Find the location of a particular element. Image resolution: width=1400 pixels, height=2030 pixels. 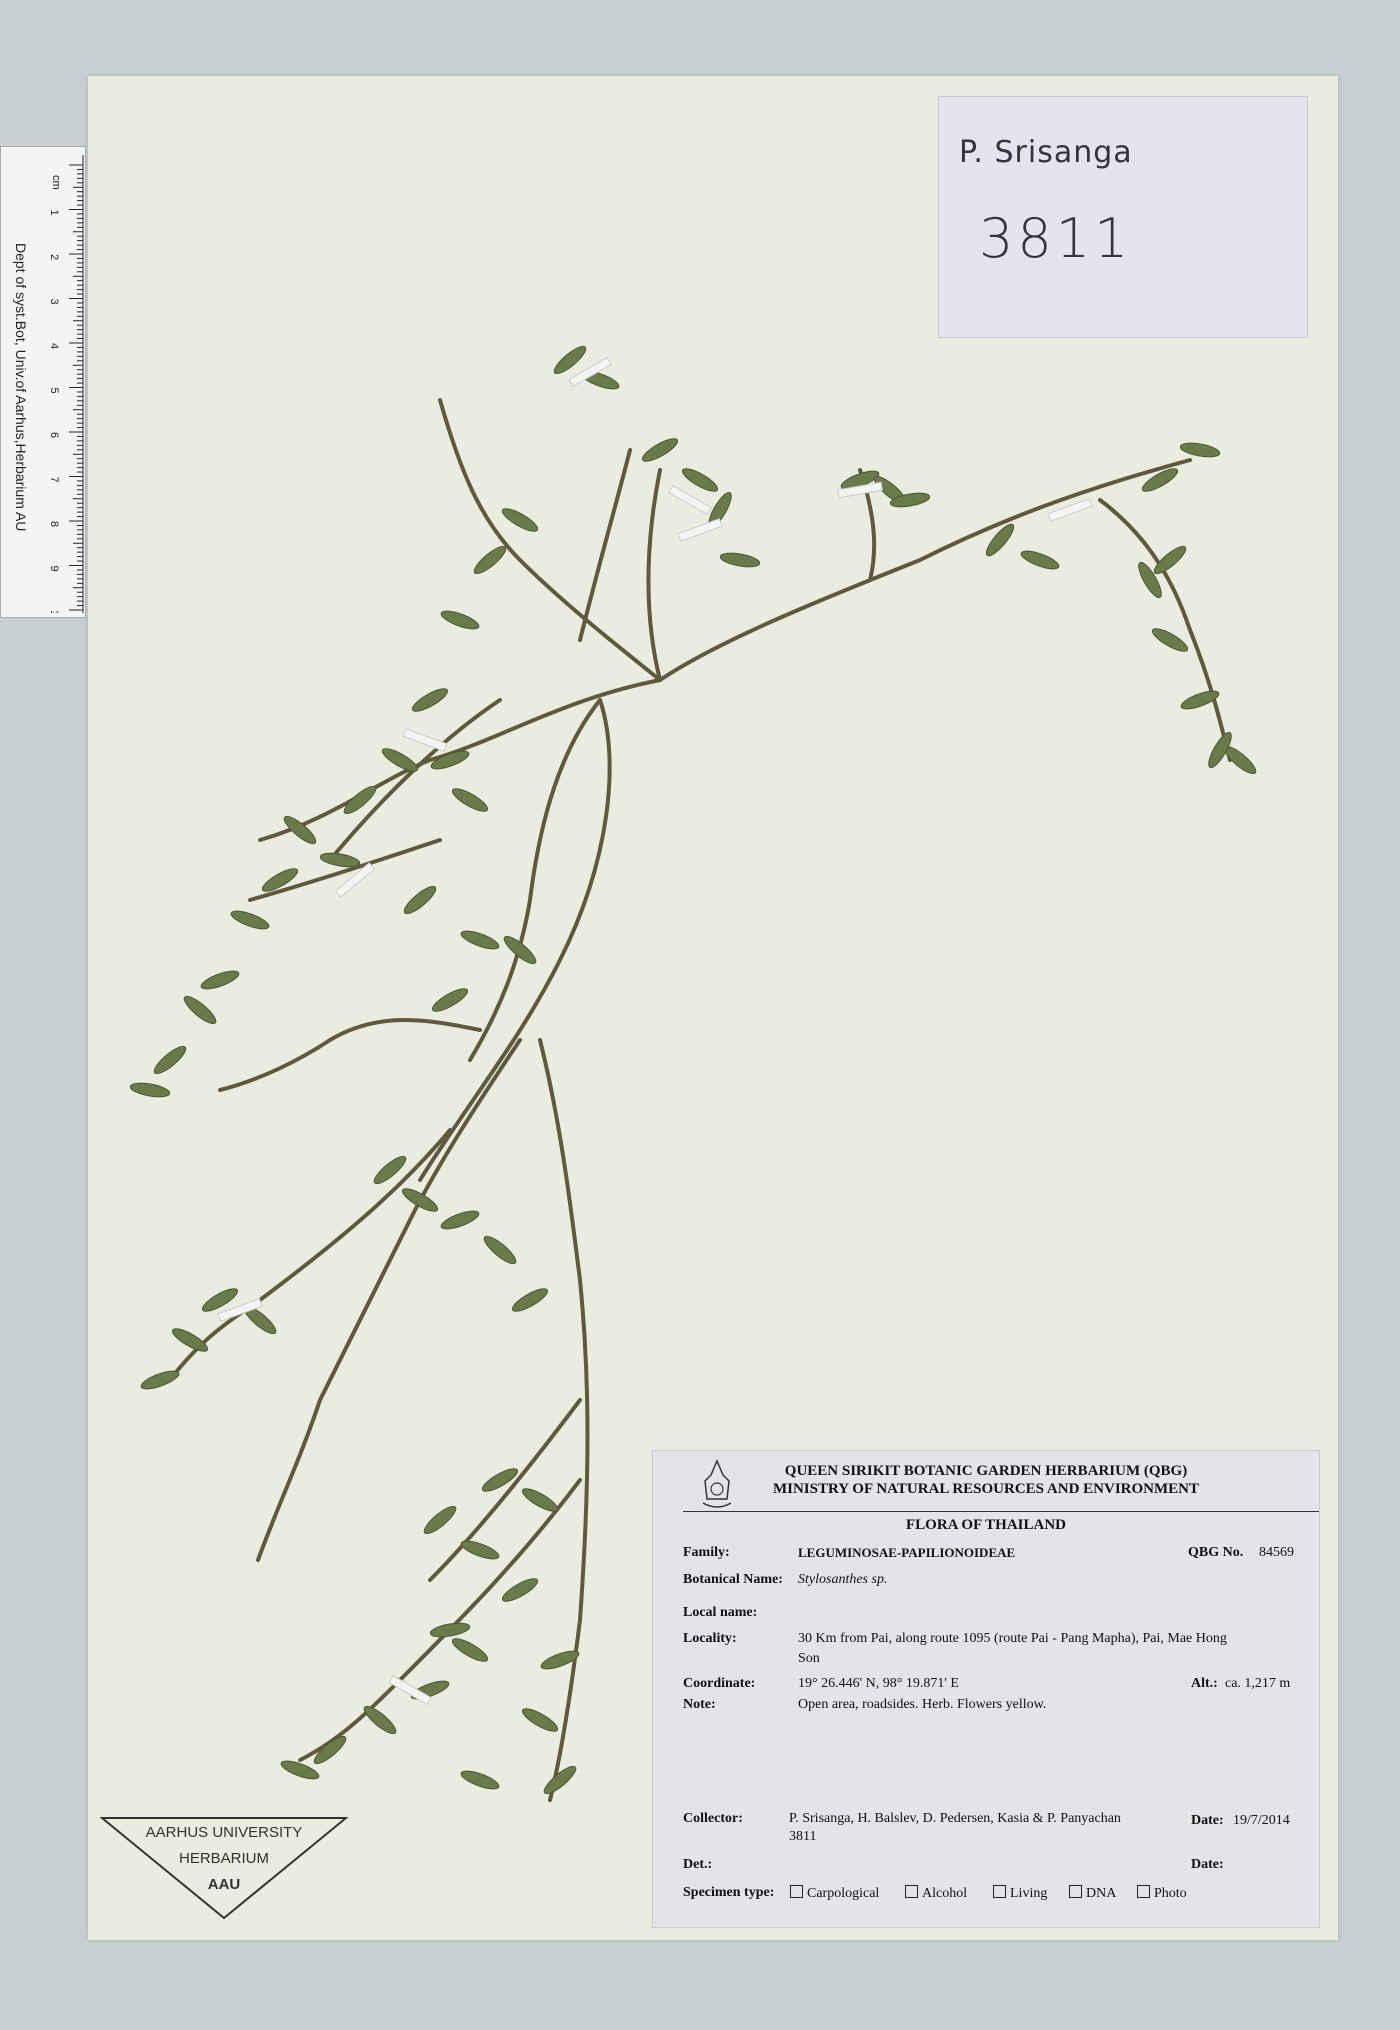

ruler-cm-mark: 3 is located at coordinates (54, 302).